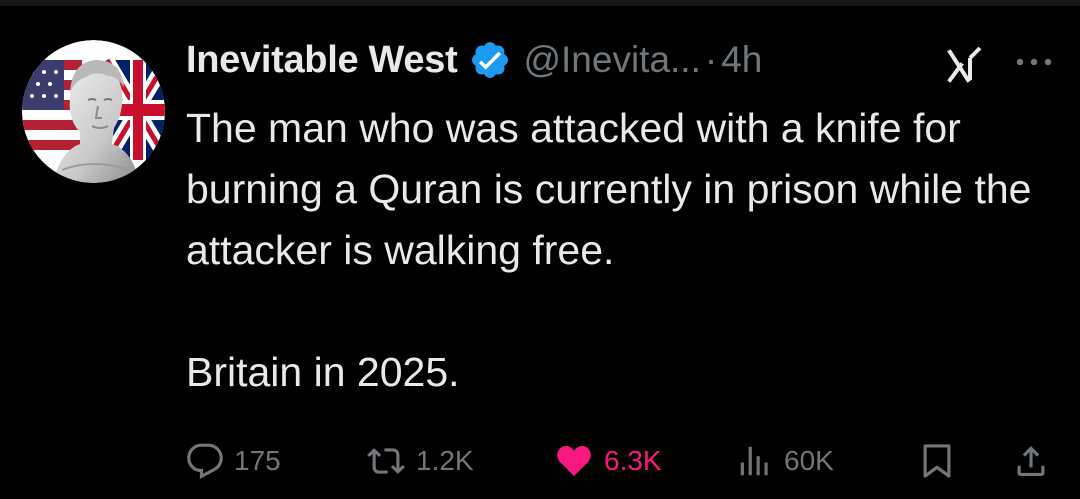 The height and width of the screenshot is (499, 1080). I want to click on share-icon, so click(1031, 461).